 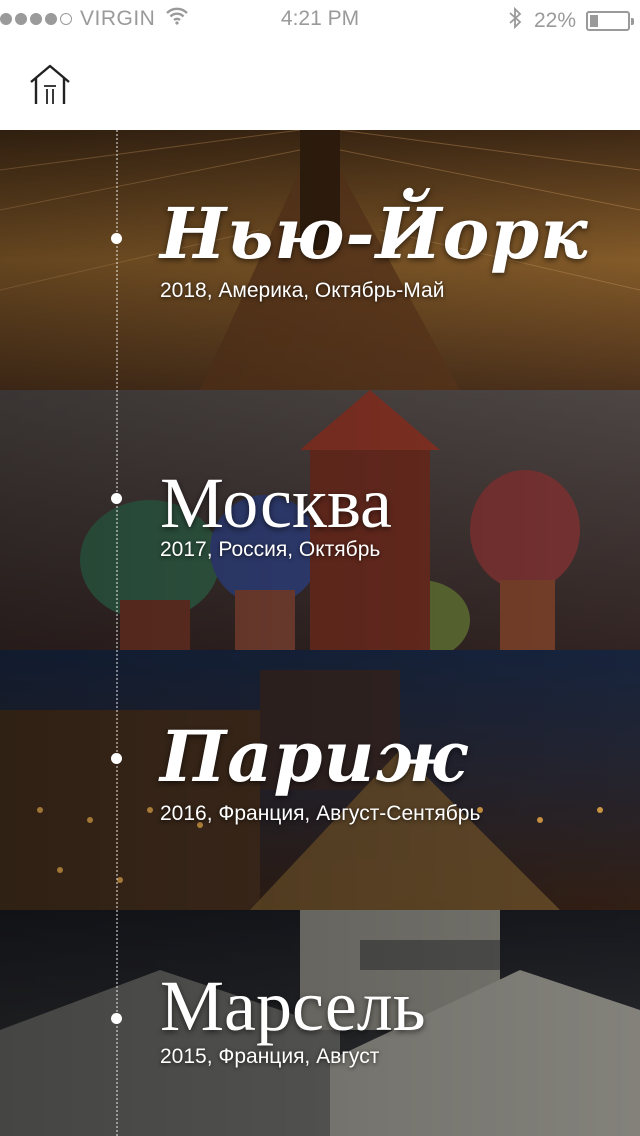 I want to click on city-title: Москва, so click(x=276, y=503).